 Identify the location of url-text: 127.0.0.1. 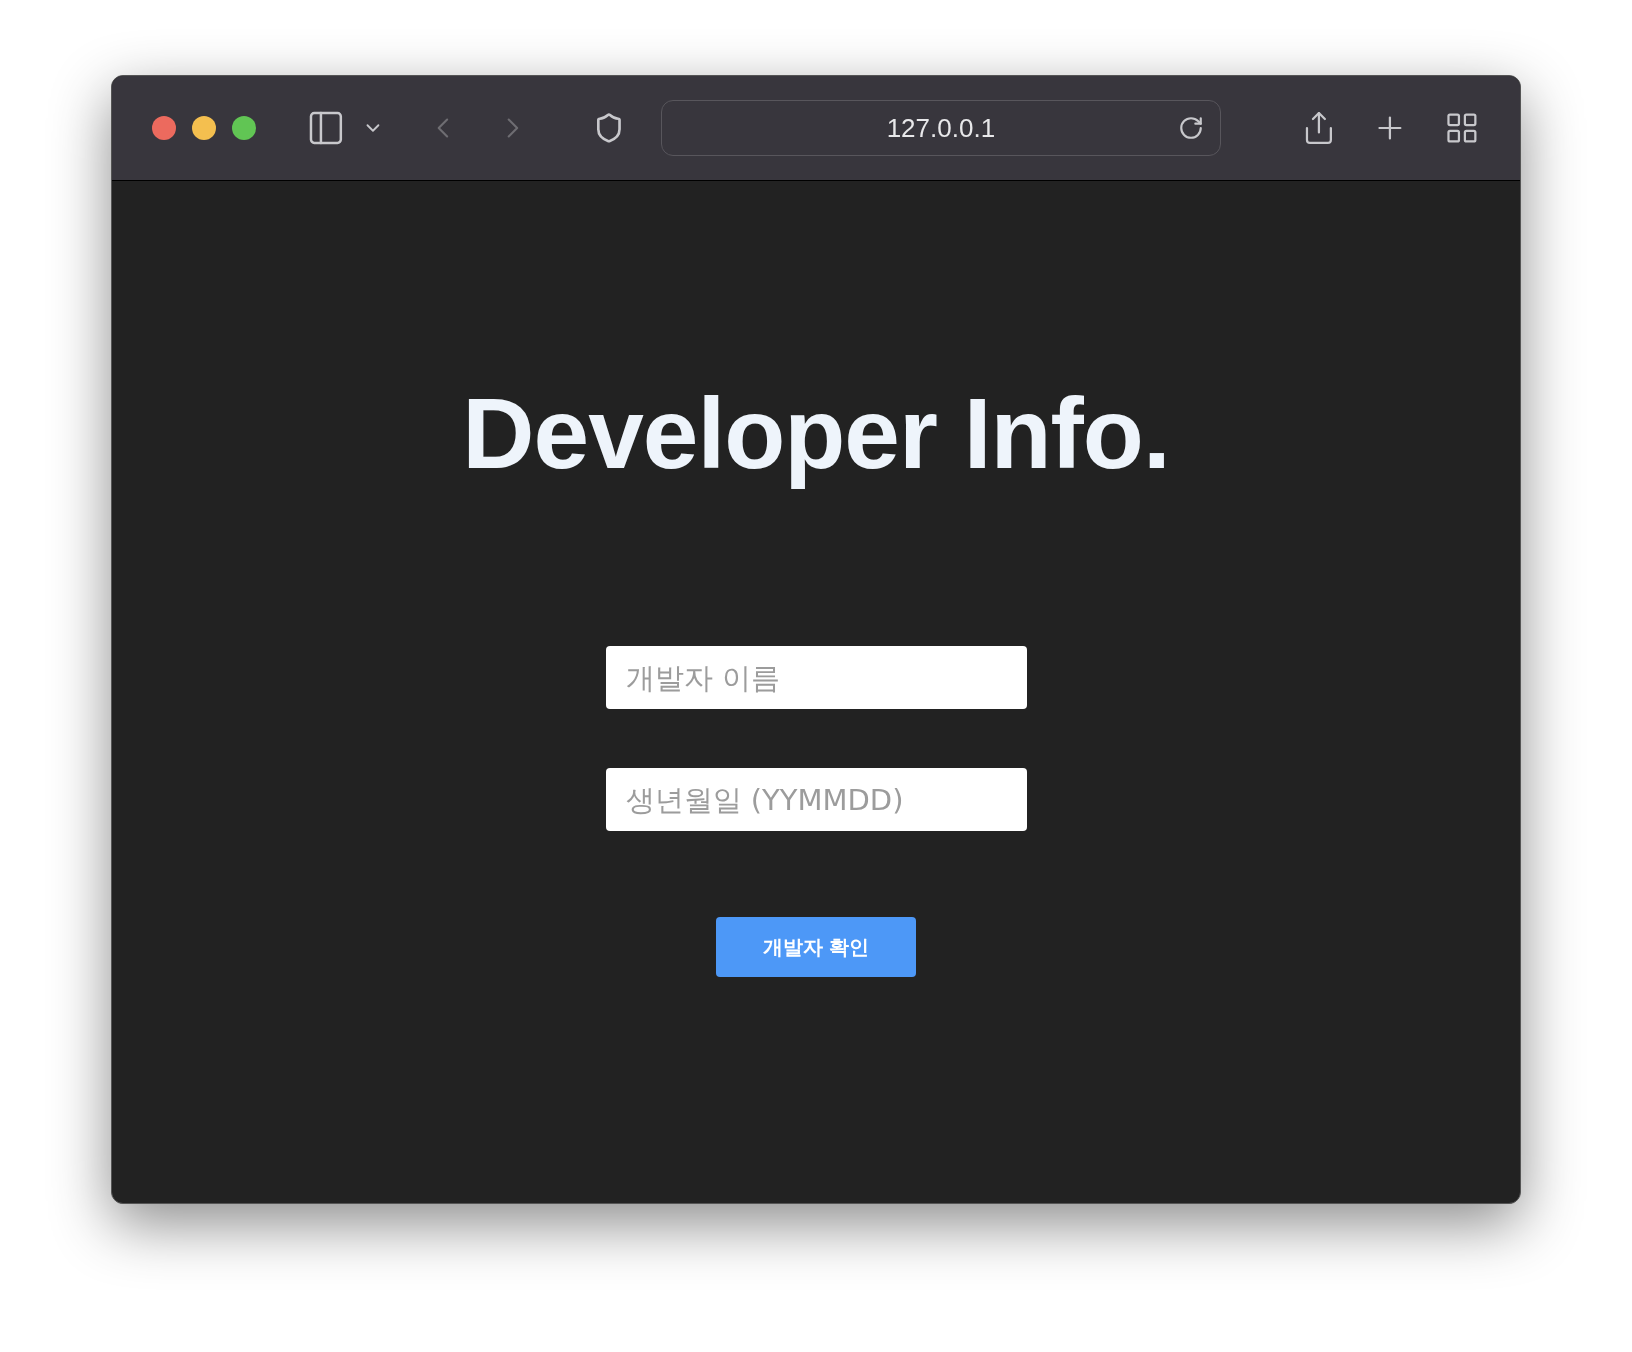
(941, 128).